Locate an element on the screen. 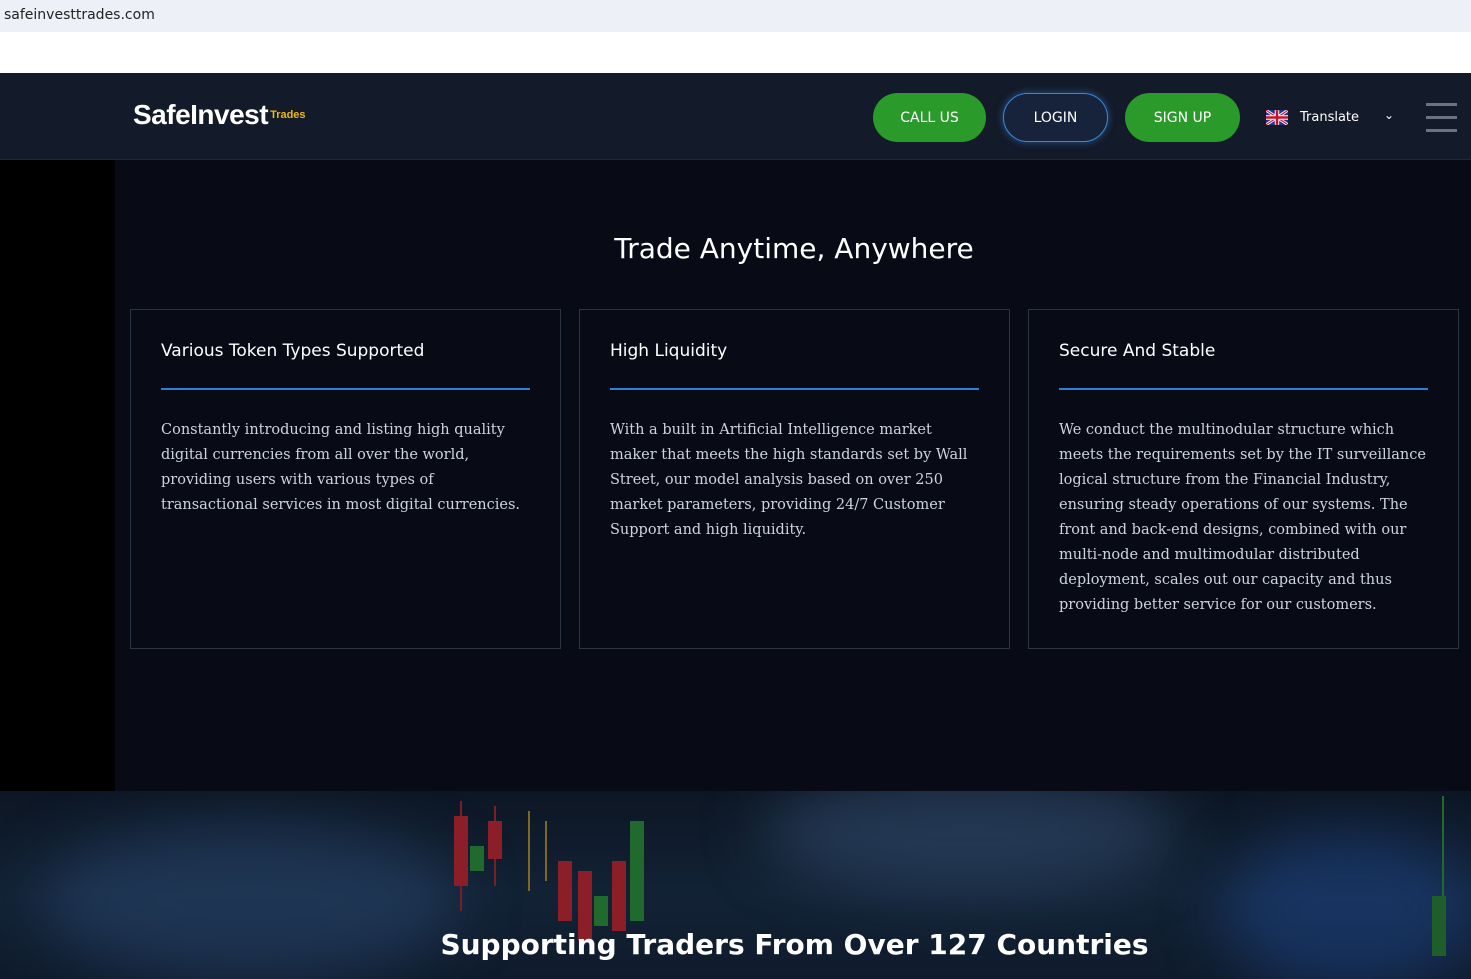 This screenshot has height=979, width=1471. card-title: Secure And Stable is located at coordinates (1137, 351).